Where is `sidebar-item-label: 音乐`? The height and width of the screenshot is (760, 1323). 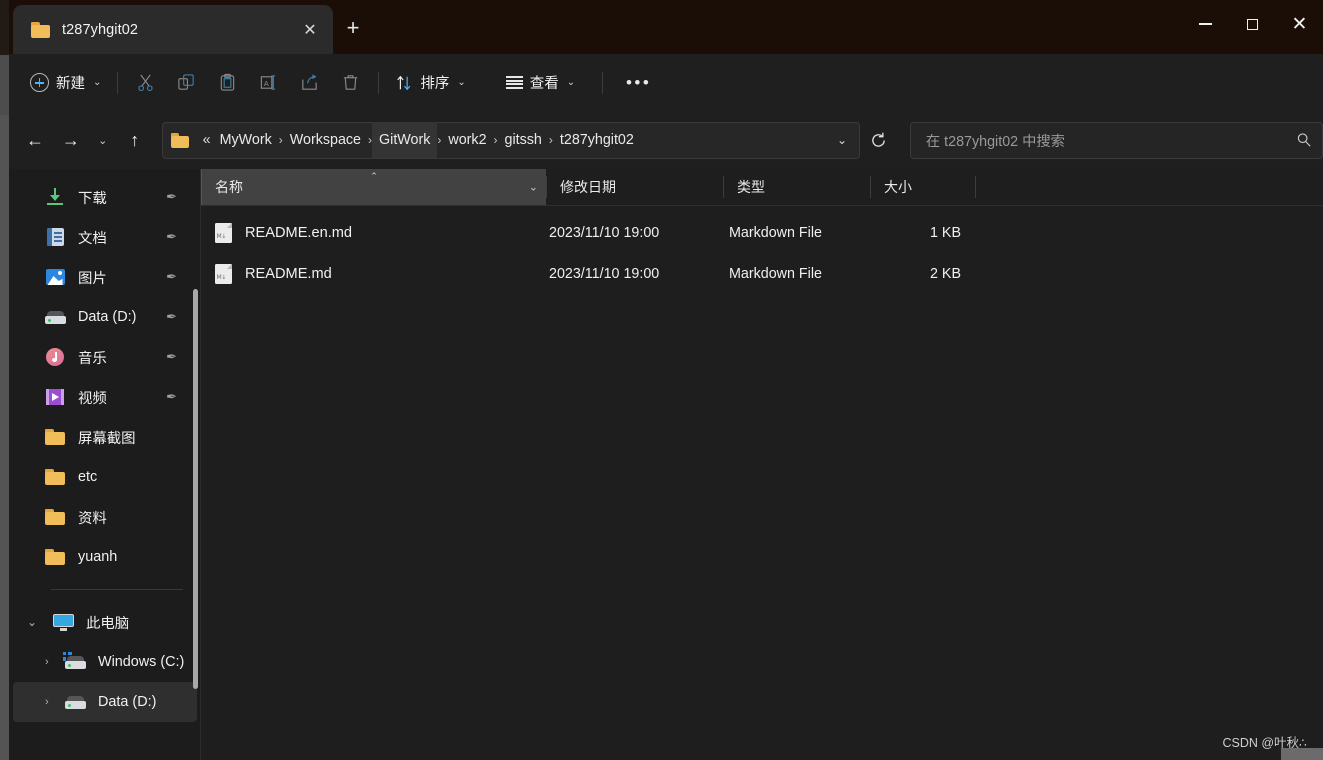 sidebar-item-label: 音乐 is located at coordinates (92, 358).